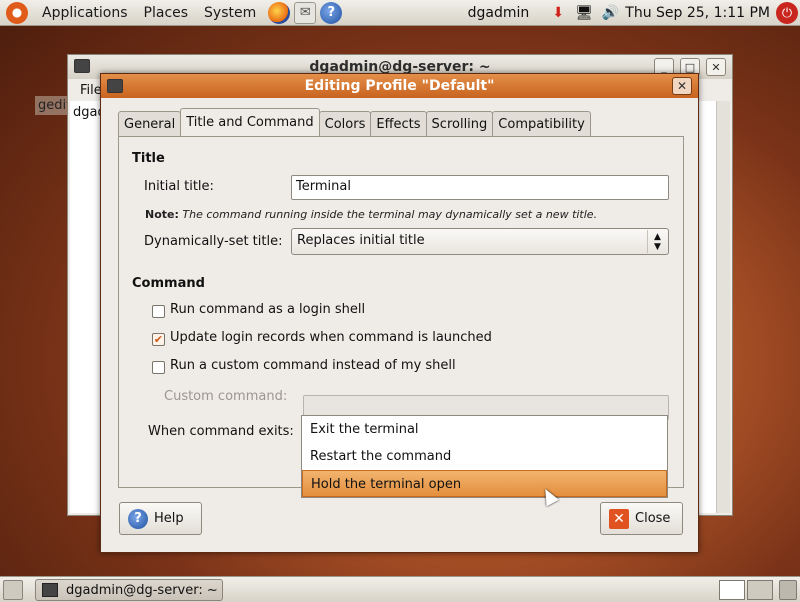 This screenshot has width=800, height=602. I want to click on dynamic-title-select: Replaces initial title ▲ ▼, so click(480, 241).